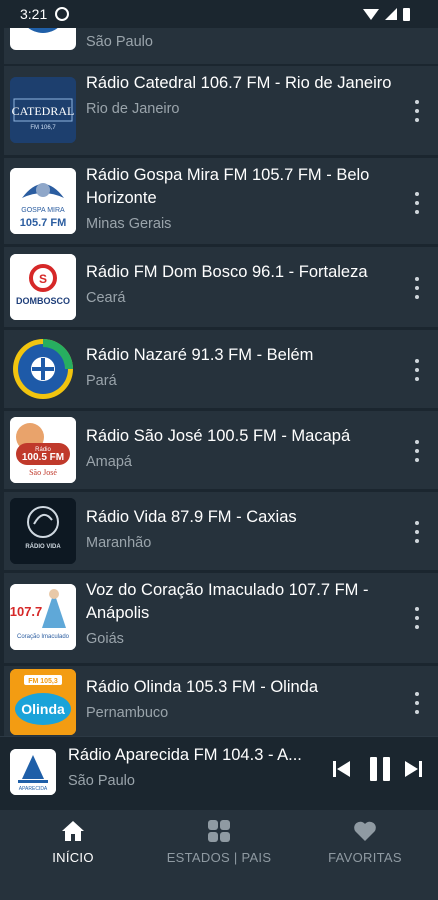  Describe the element at coordinates (219, 831) in the screenshot. I see `grid-icon` at that location.